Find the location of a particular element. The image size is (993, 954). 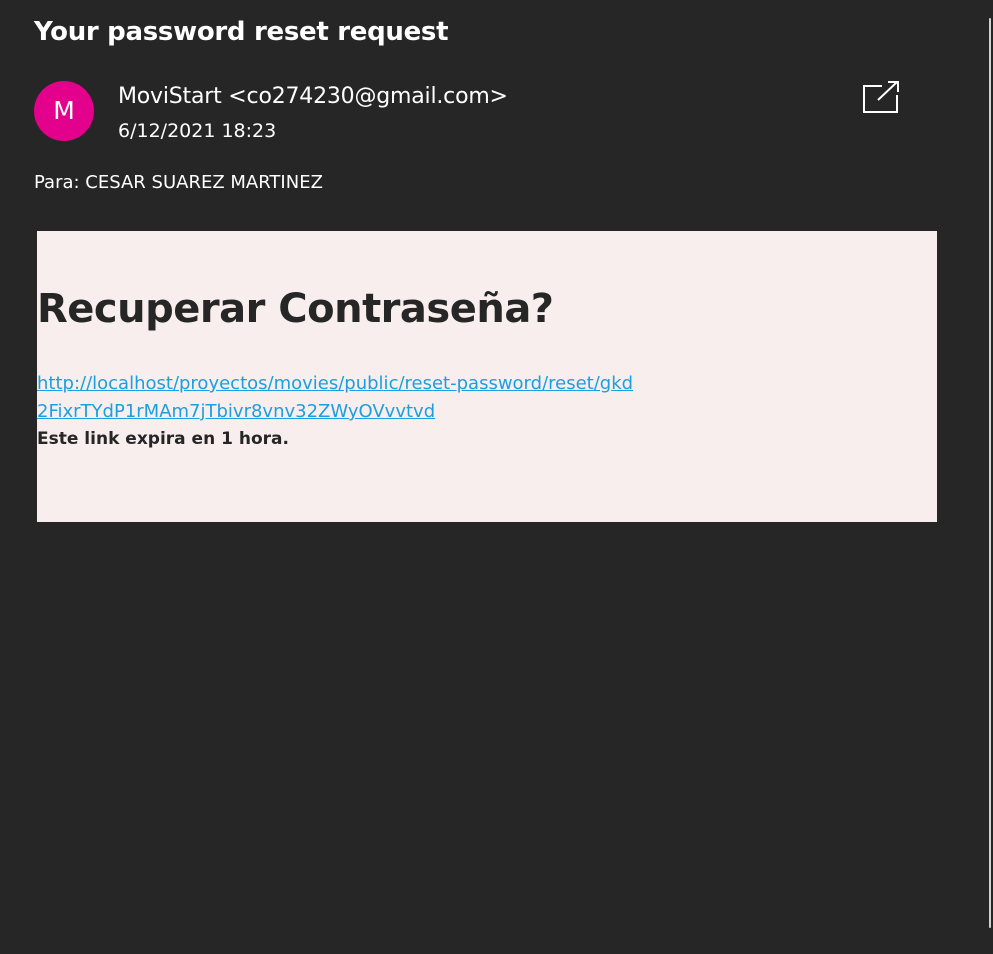

sender-name: MoviStart <co274230@gmail.com> is located at coordinates (313, 97).